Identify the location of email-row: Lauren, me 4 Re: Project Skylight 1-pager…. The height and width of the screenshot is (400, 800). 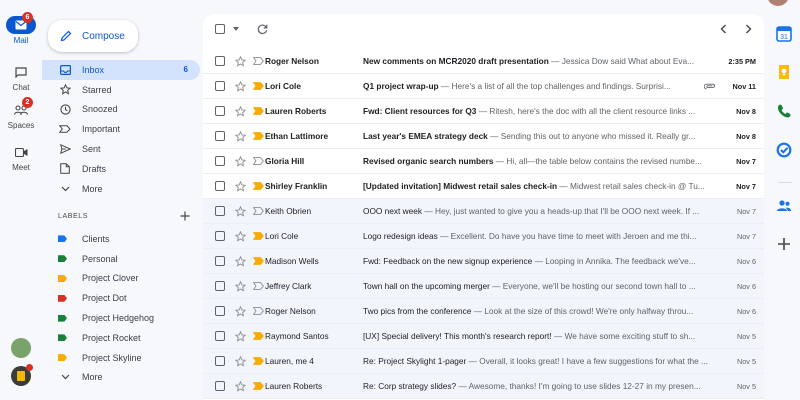
(483, 361).